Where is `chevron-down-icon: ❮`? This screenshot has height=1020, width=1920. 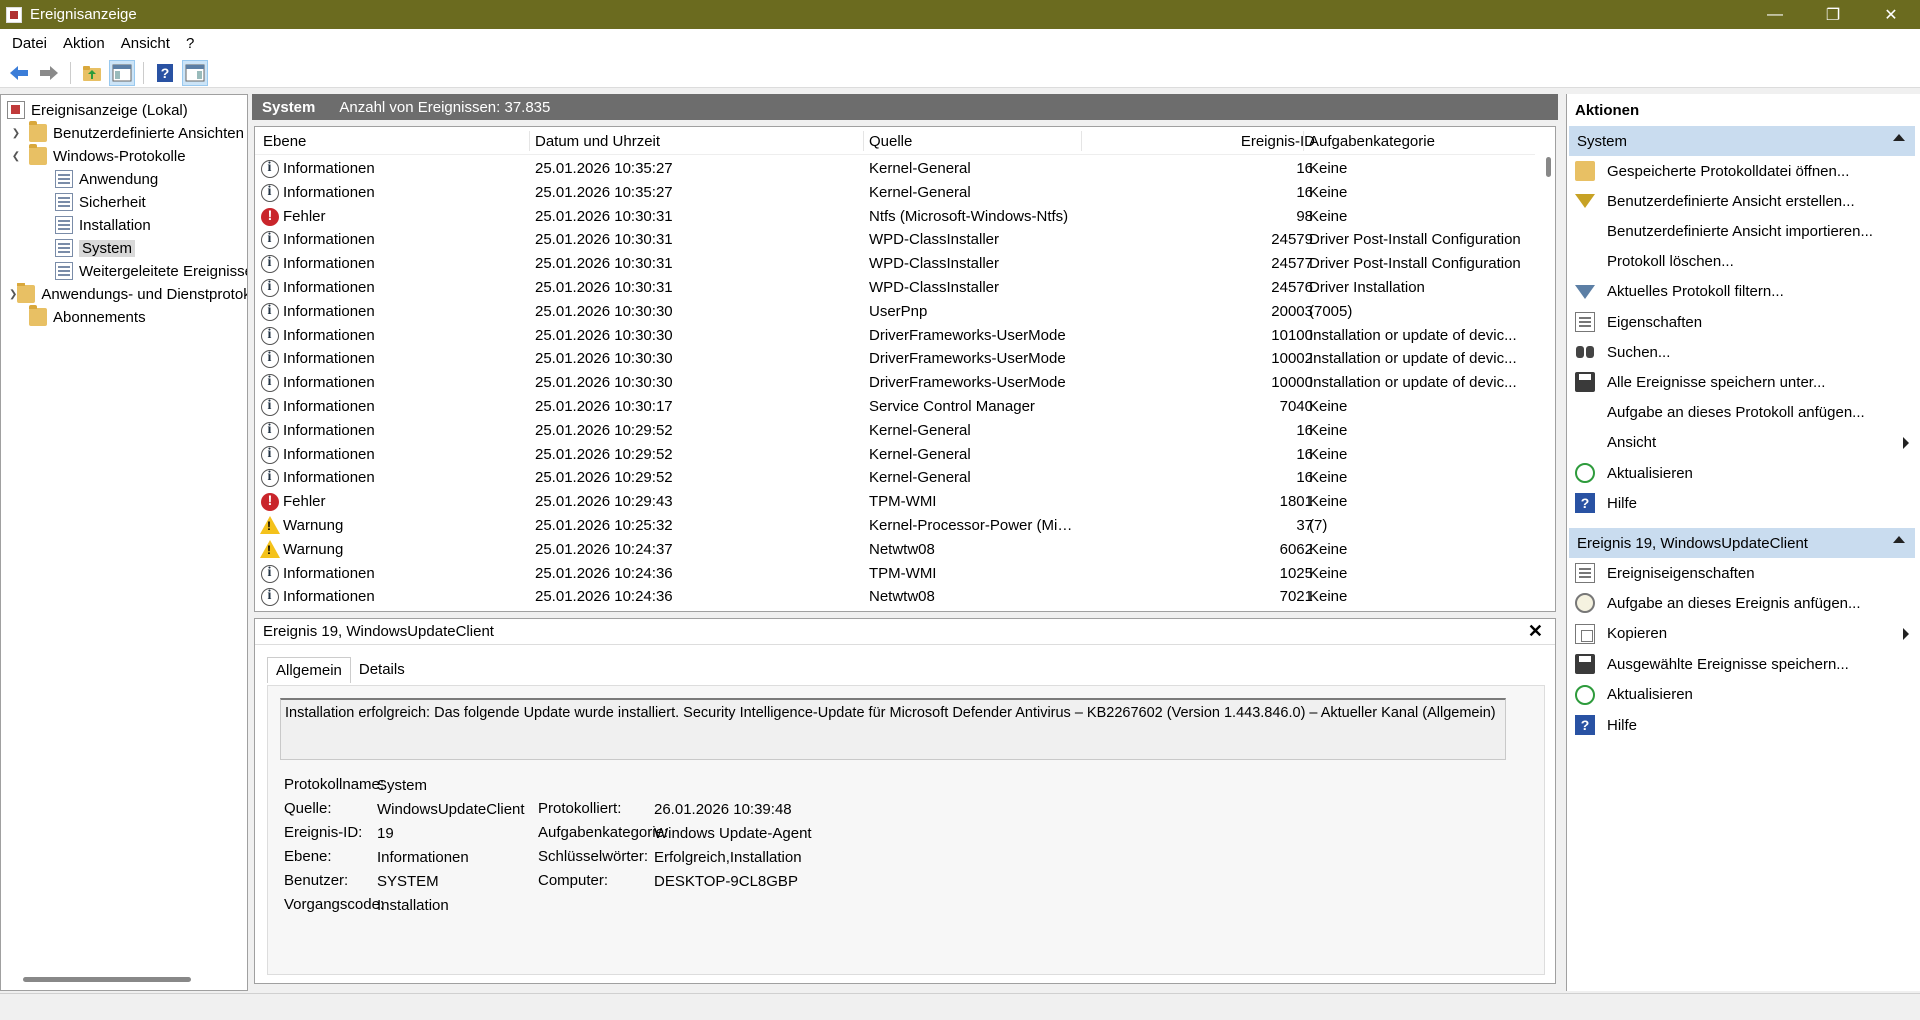 chevron-down-icon: ❮ is located at coordinates (16, 156).